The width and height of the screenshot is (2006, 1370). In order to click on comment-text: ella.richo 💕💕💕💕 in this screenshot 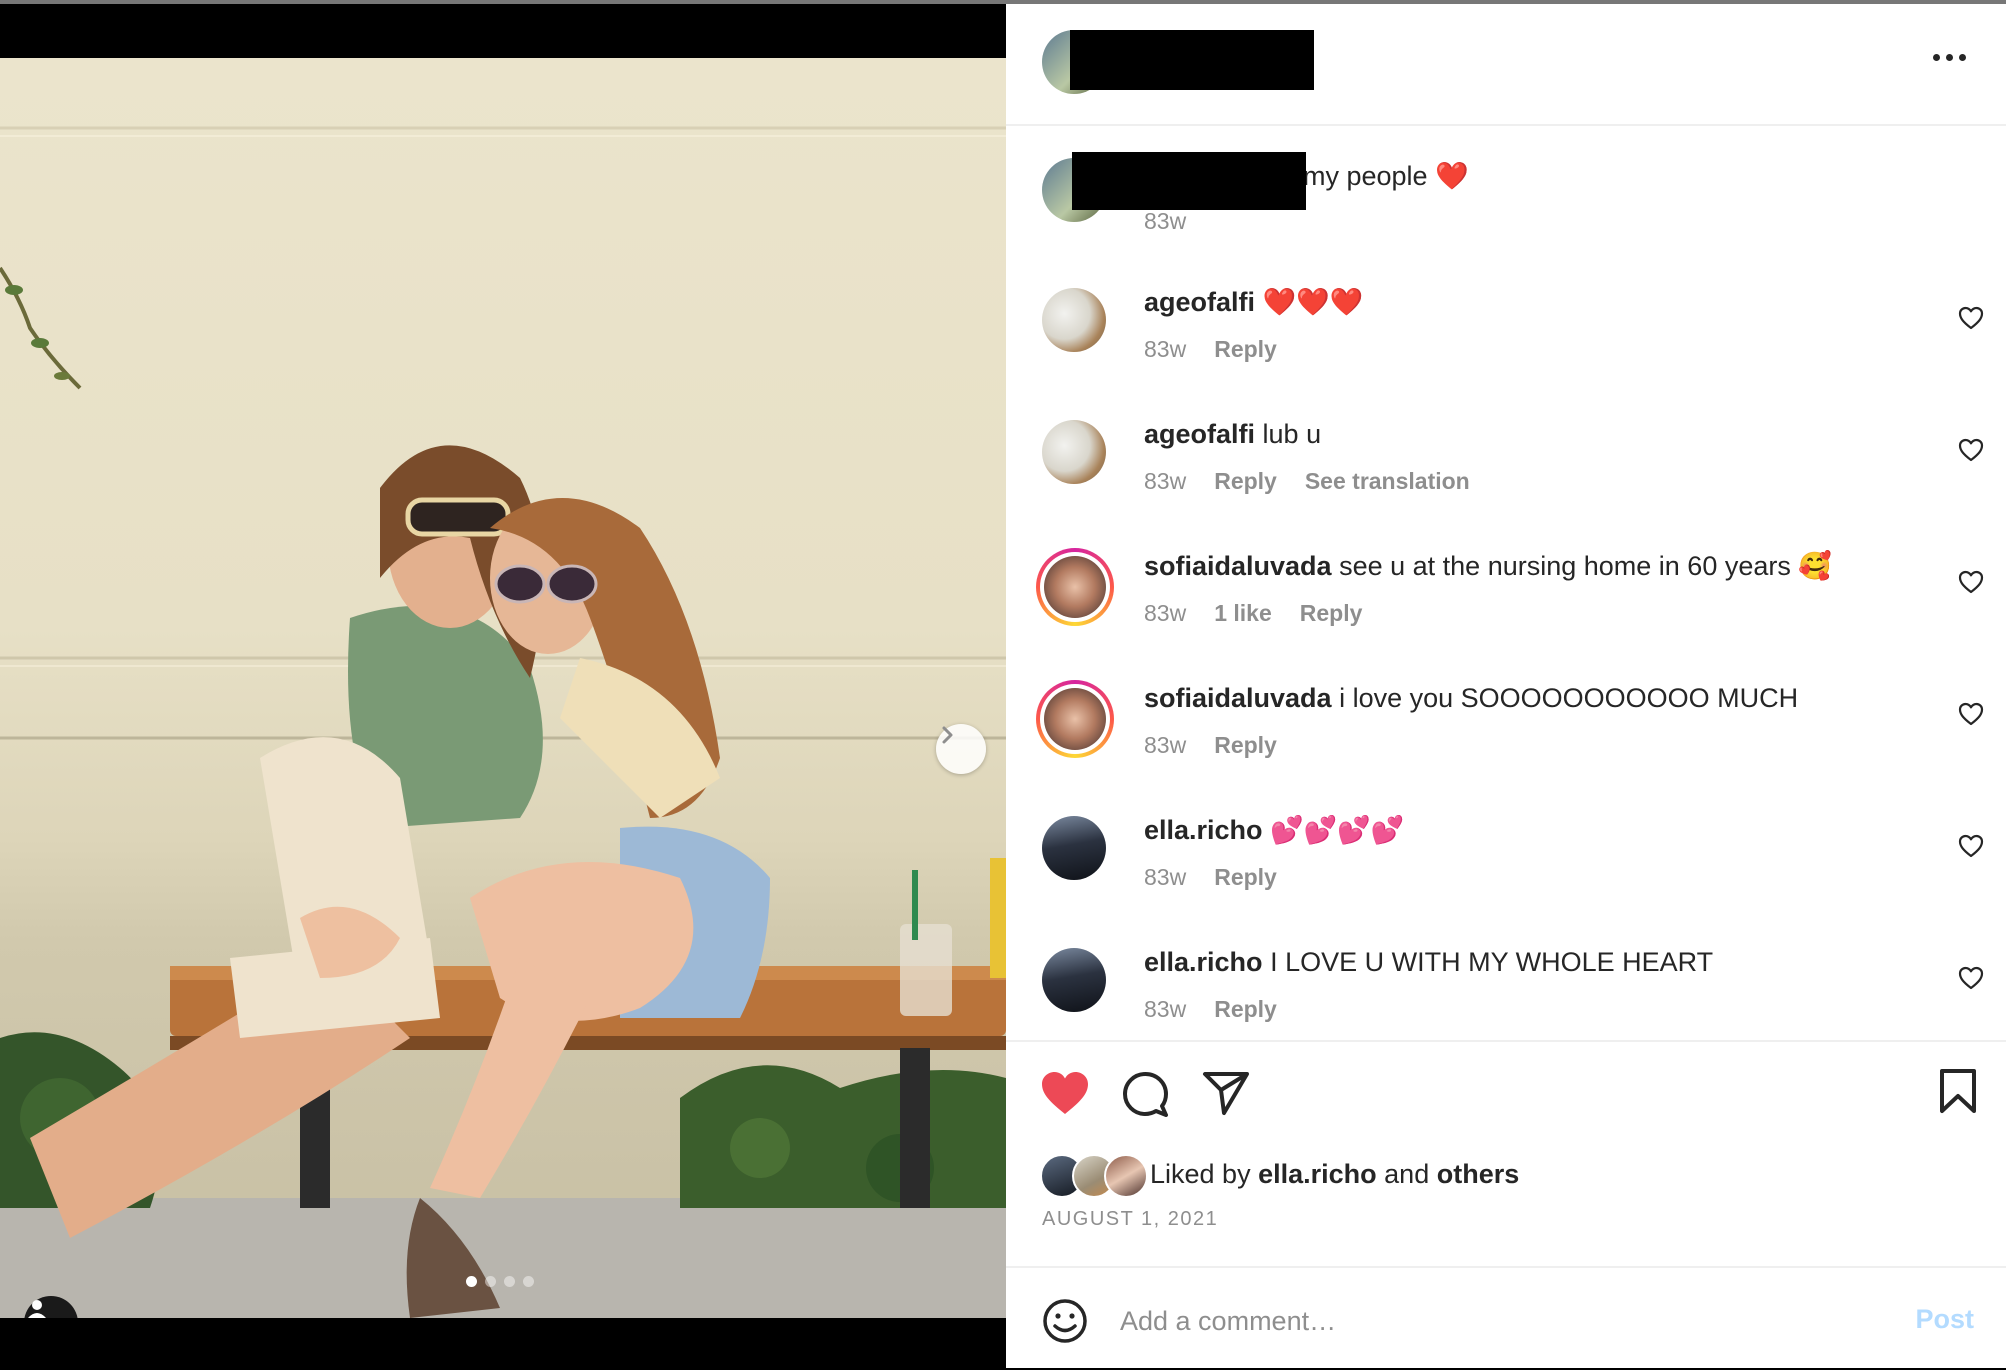, I will do `click(1274, 830)`.